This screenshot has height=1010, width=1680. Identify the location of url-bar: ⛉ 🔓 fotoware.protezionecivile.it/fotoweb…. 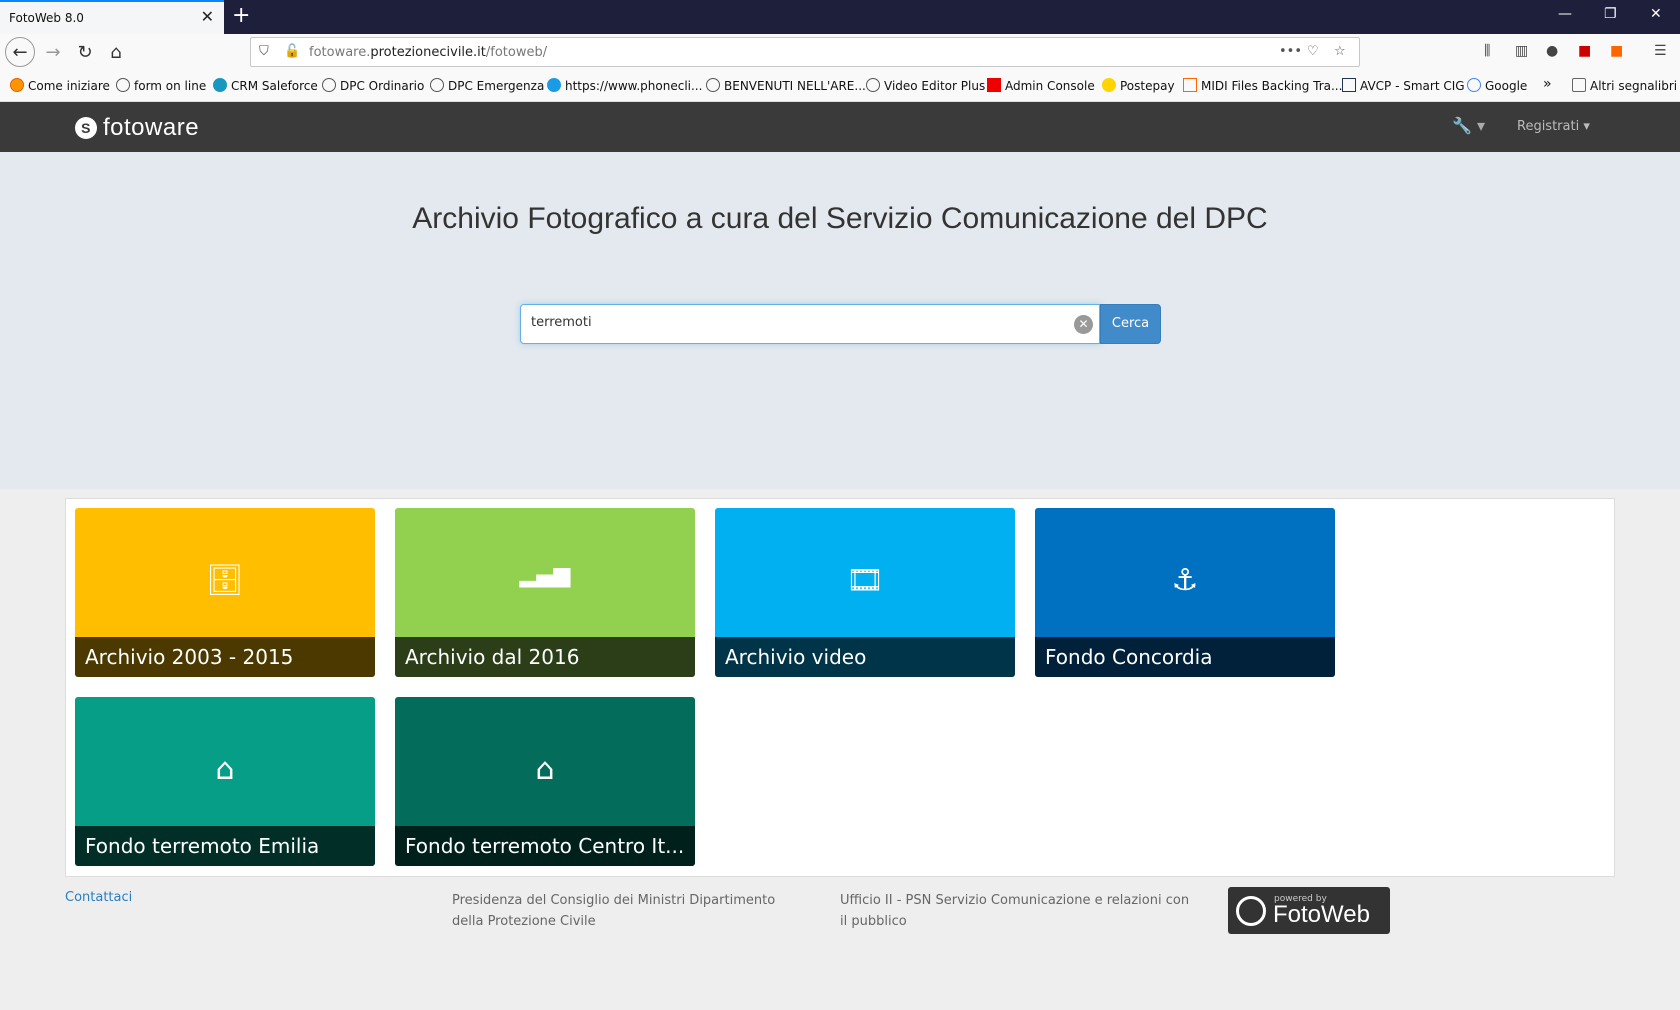
(805, 52).